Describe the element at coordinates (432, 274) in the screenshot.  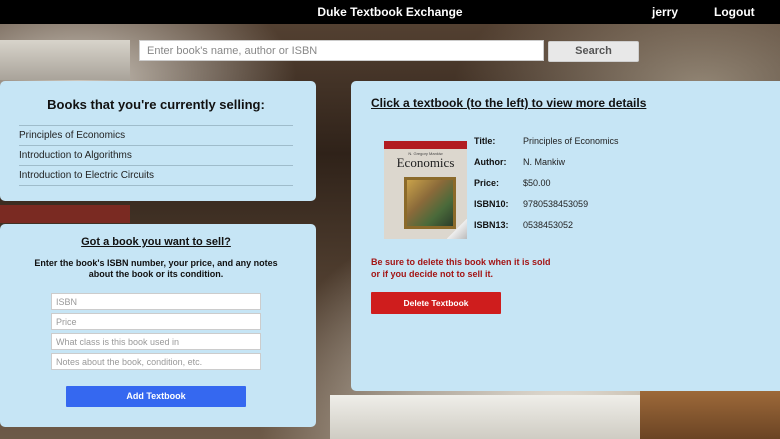
I see `delete-warning-line2: or if you decide not to sell it.` at that location.